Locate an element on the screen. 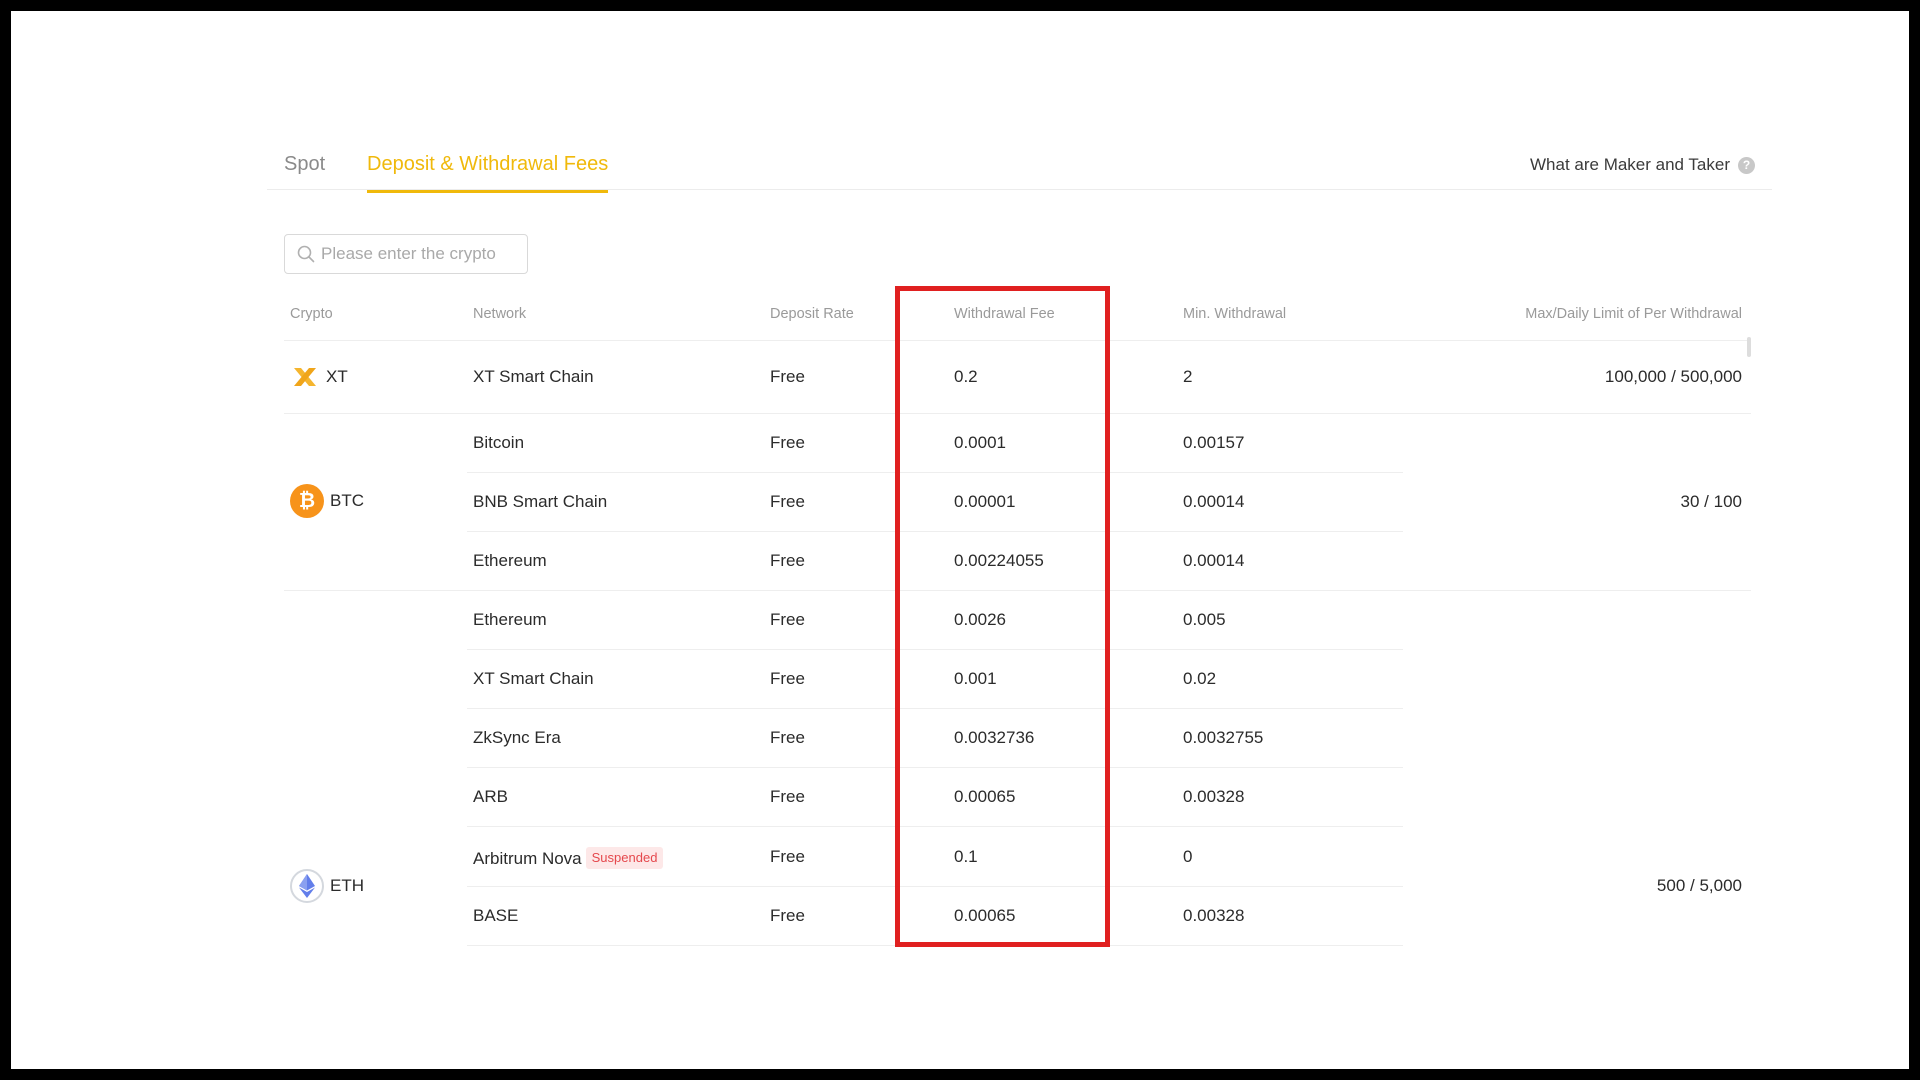  search-icon is located at coordinates (306, 254).